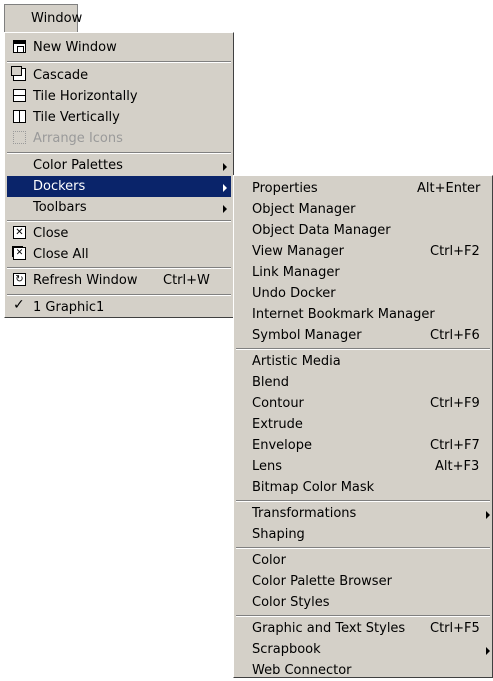 The width and height of the screenshot is (493, 681). I want to click on menu-item-view-manager: View Manager Ctrl+F2, so click(363, 251).